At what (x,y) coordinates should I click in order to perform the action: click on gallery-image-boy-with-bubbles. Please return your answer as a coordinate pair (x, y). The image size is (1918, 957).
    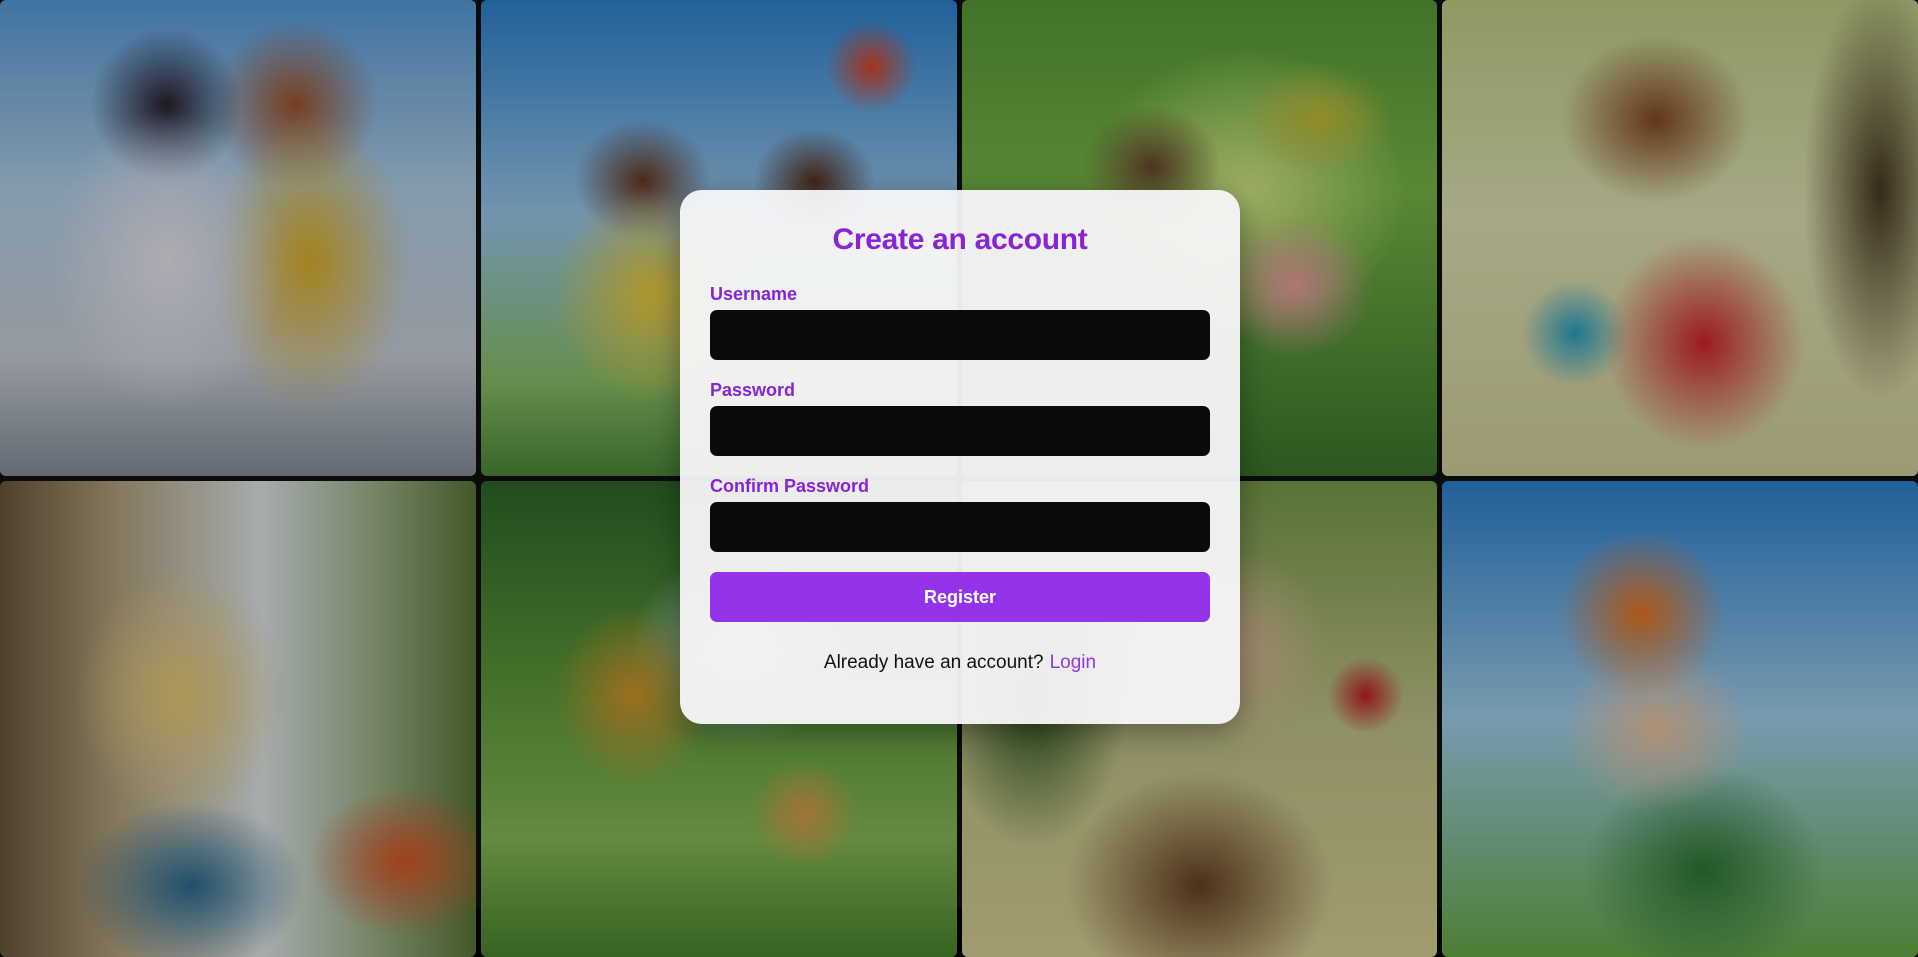
    Looking at the image, I should click on (1680, 719).